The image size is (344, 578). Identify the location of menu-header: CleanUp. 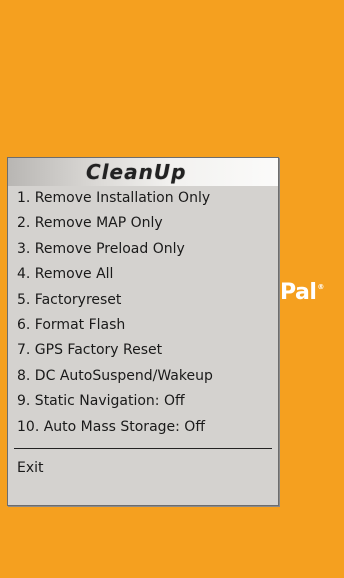
(143, 172).